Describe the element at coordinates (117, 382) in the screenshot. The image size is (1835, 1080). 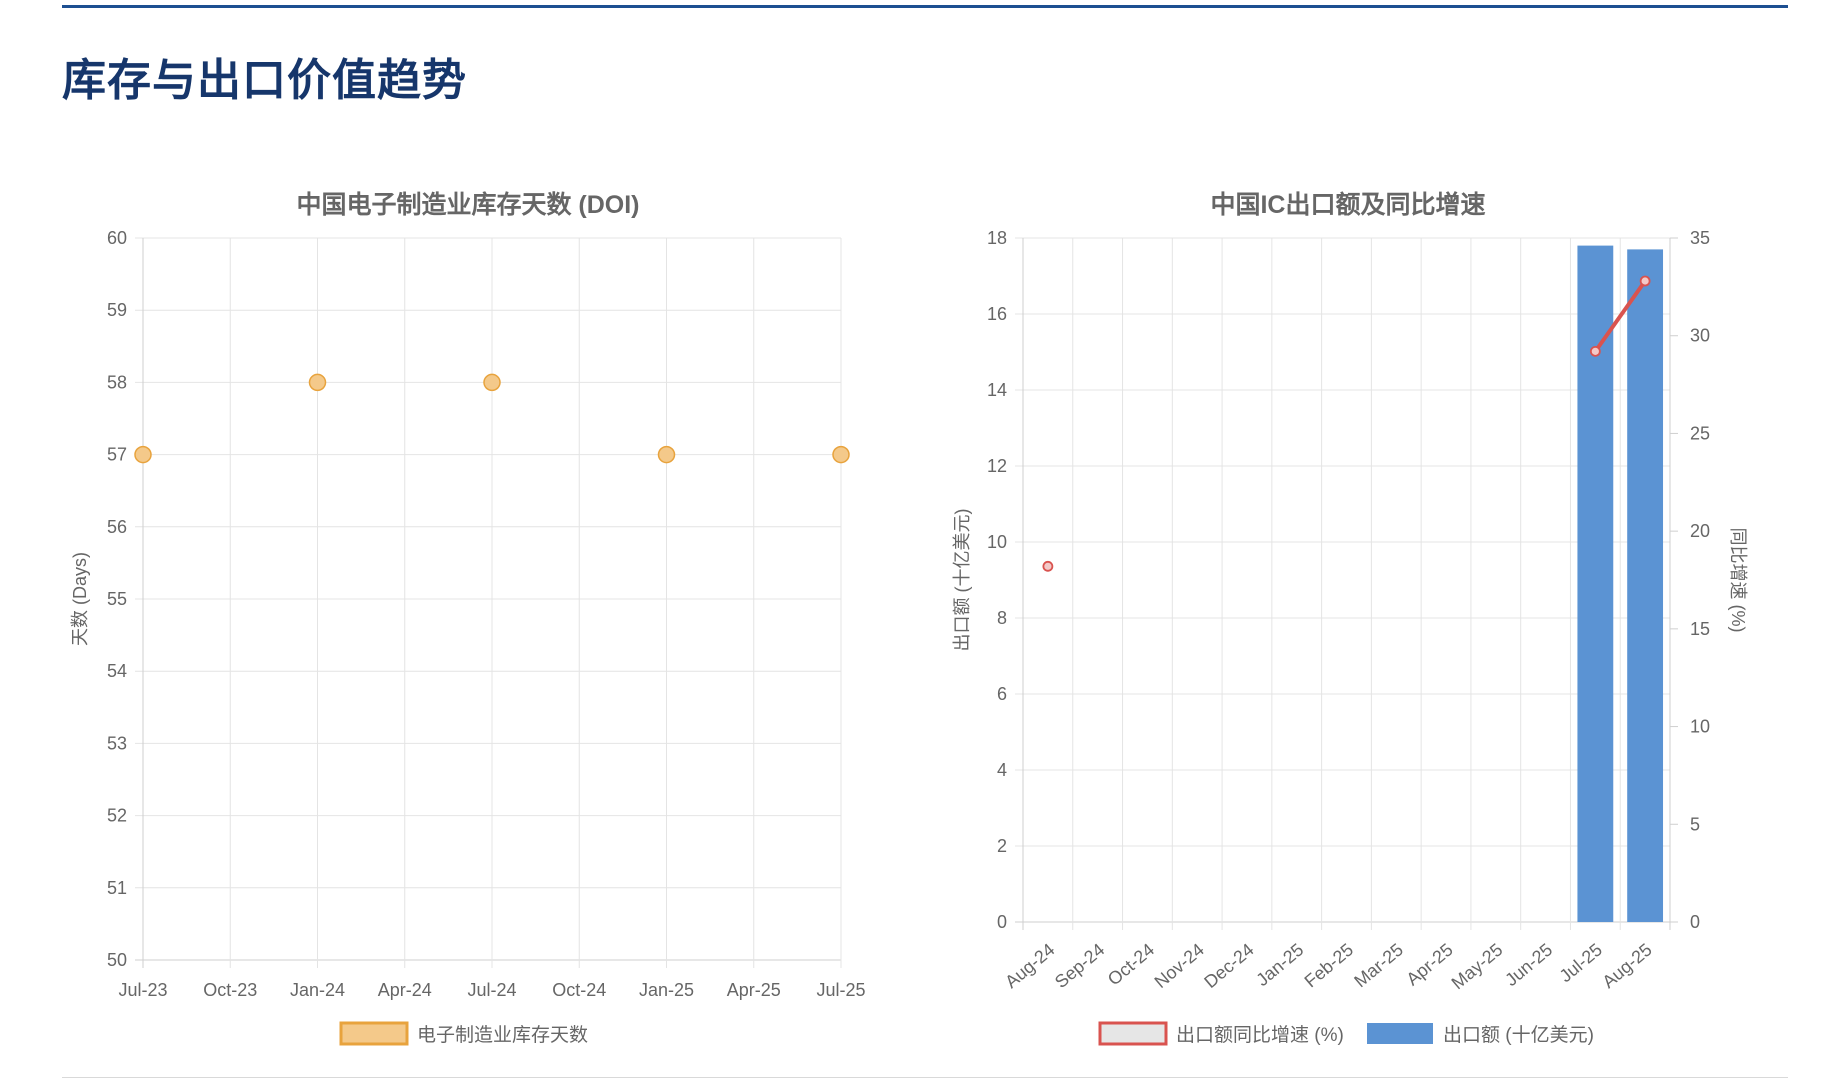
I see `doi-y-tick-label: 58` at that location.